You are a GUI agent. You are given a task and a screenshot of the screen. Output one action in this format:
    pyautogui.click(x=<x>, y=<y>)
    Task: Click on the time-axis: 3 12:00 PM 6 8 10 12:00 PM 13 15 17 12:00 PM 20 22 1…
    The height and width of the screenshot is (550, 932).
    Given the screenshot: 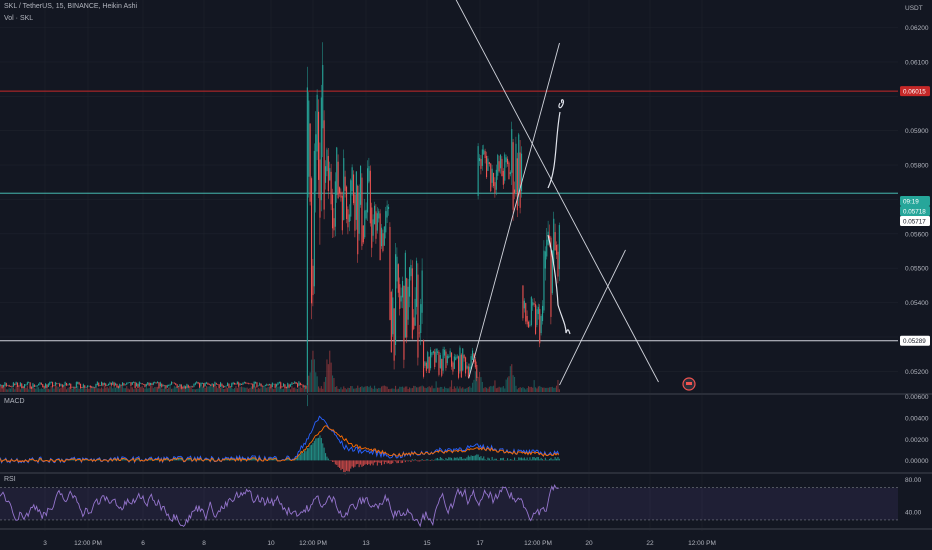 What is the action you would take?
    pyautogui.click(x=466, y=540)
    